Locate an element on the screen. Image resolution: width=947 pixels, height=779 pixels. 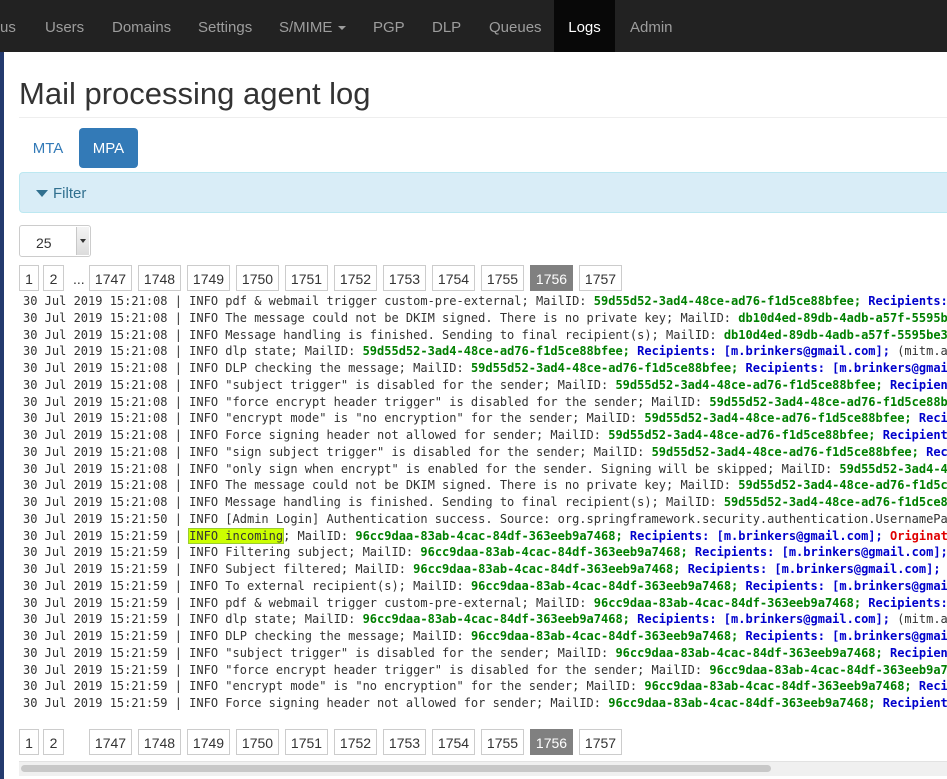
tab-mta: MTA is located at coordinates (48, 148).